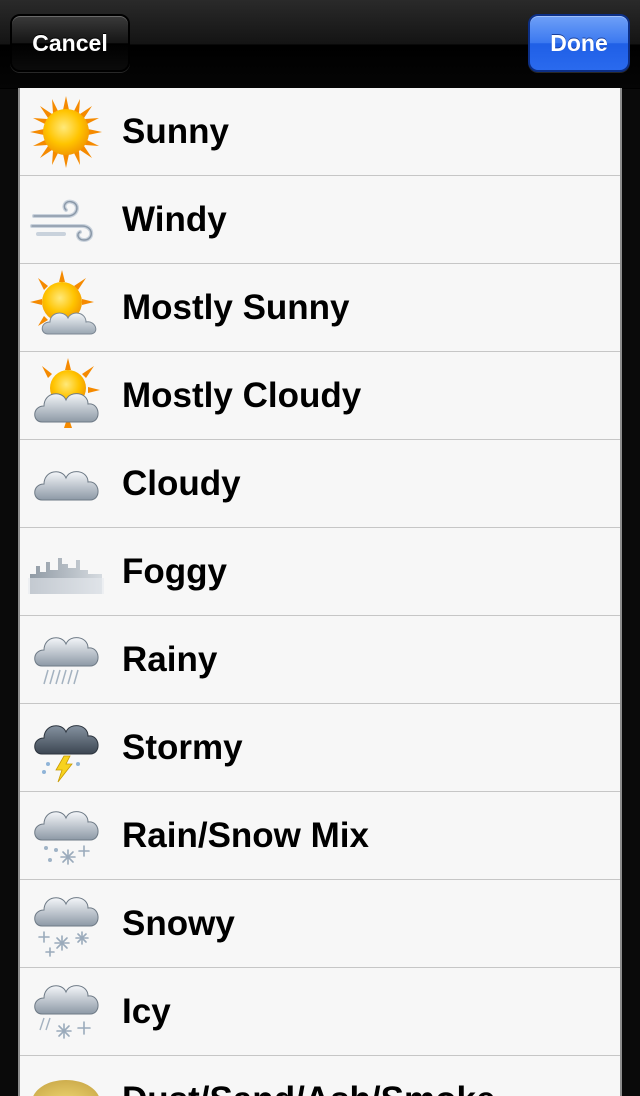 Image resolution: width=640 pixels, height=1096 pixels. I want to click on list-item-foggy: Foggy, so click(320, 572).